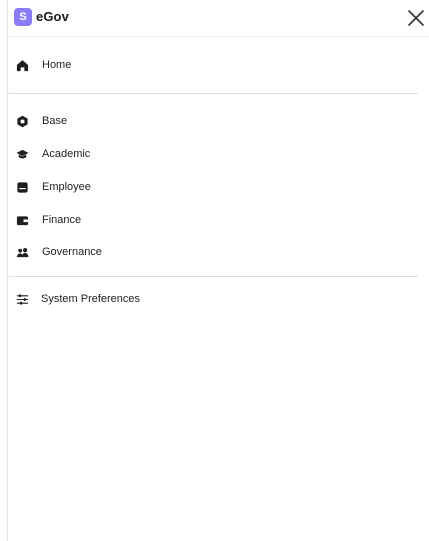 The image size is (429, 541). Describe the element at coordinates (22, 252) in the screenshot. I see `users-icon` at that location.